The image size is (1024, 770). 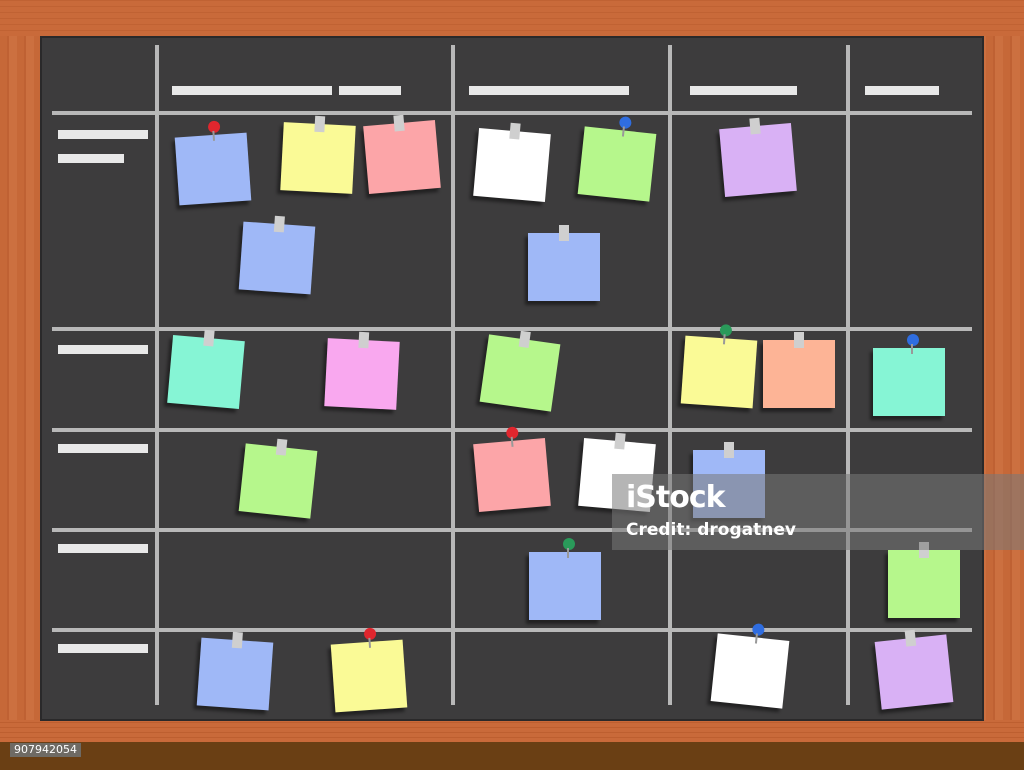 What do you see at coordinates (711, 530) in the screenshot?
I see `watermark-credit: Credit: drogatnev` at bounding box center [711, 530].